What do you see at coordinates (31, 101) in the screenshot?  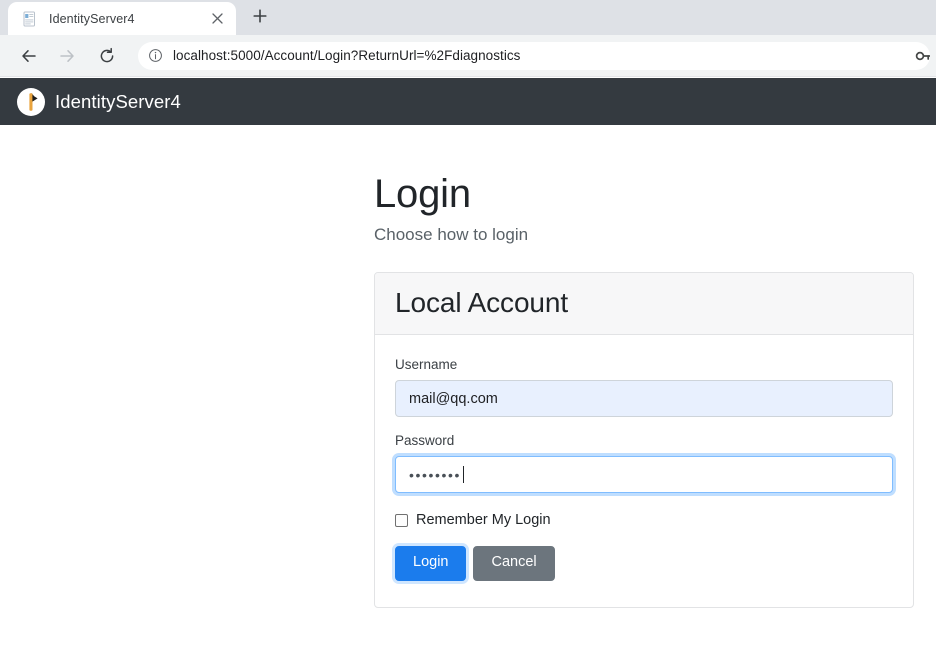 I see `identityserver-logo-icon` at bounding box center [31, 101].